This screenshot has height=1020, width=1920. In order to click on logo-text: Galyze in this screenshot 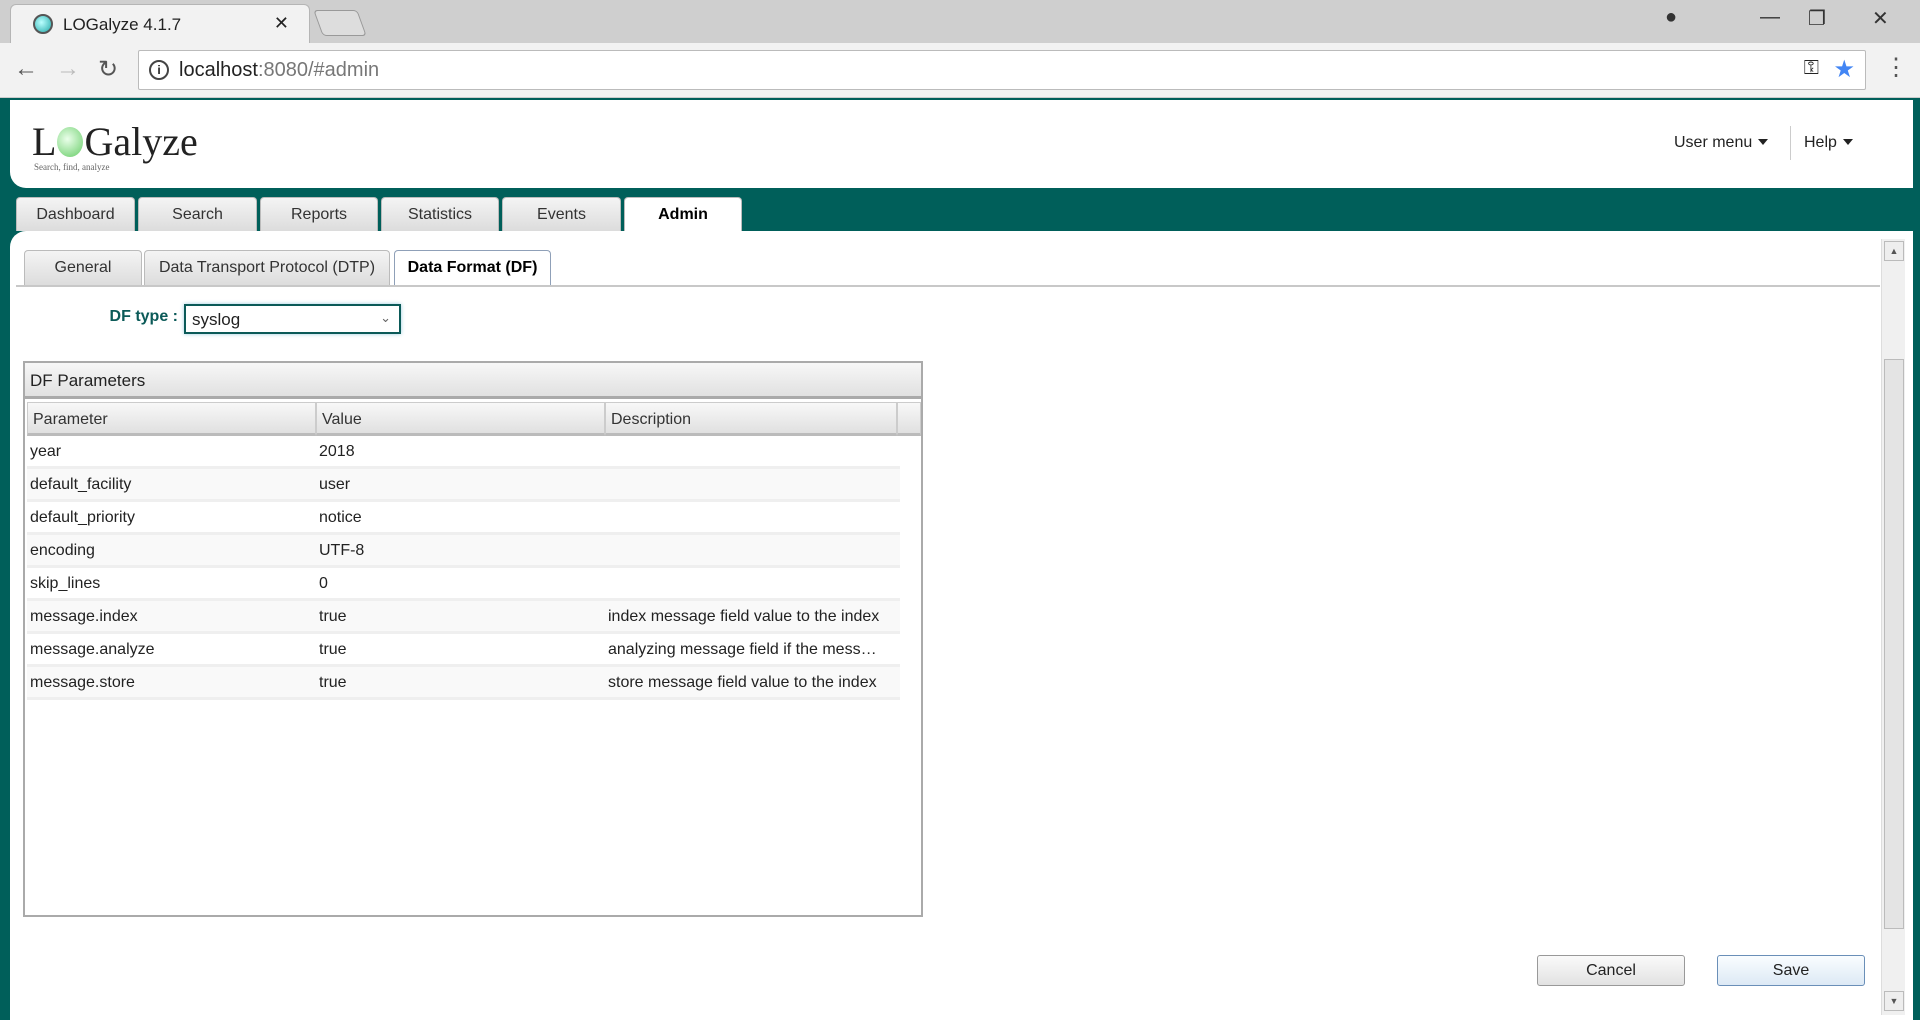, I will do `click(141, 141)`.